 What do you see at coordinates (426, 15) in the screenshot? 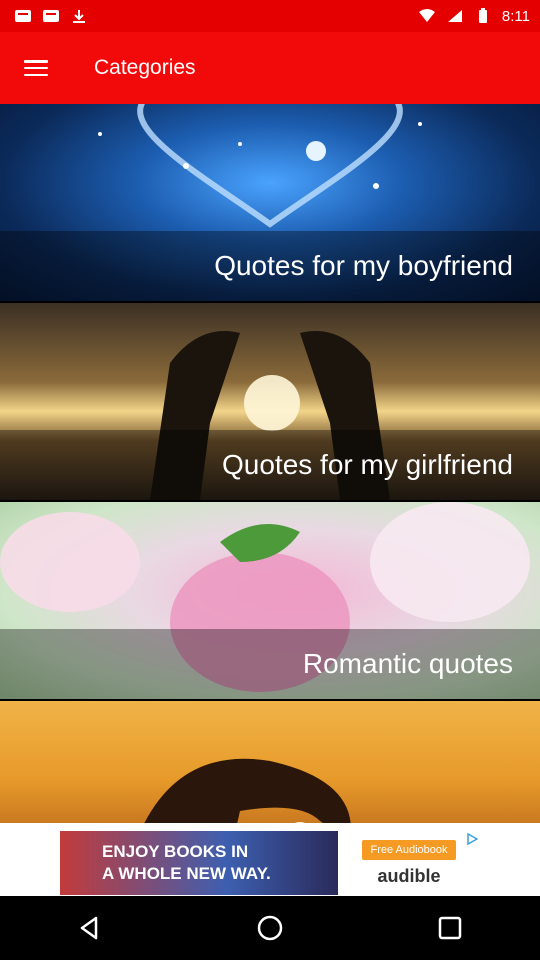
I see `wifi-icon` at bounding box center [426, 15].